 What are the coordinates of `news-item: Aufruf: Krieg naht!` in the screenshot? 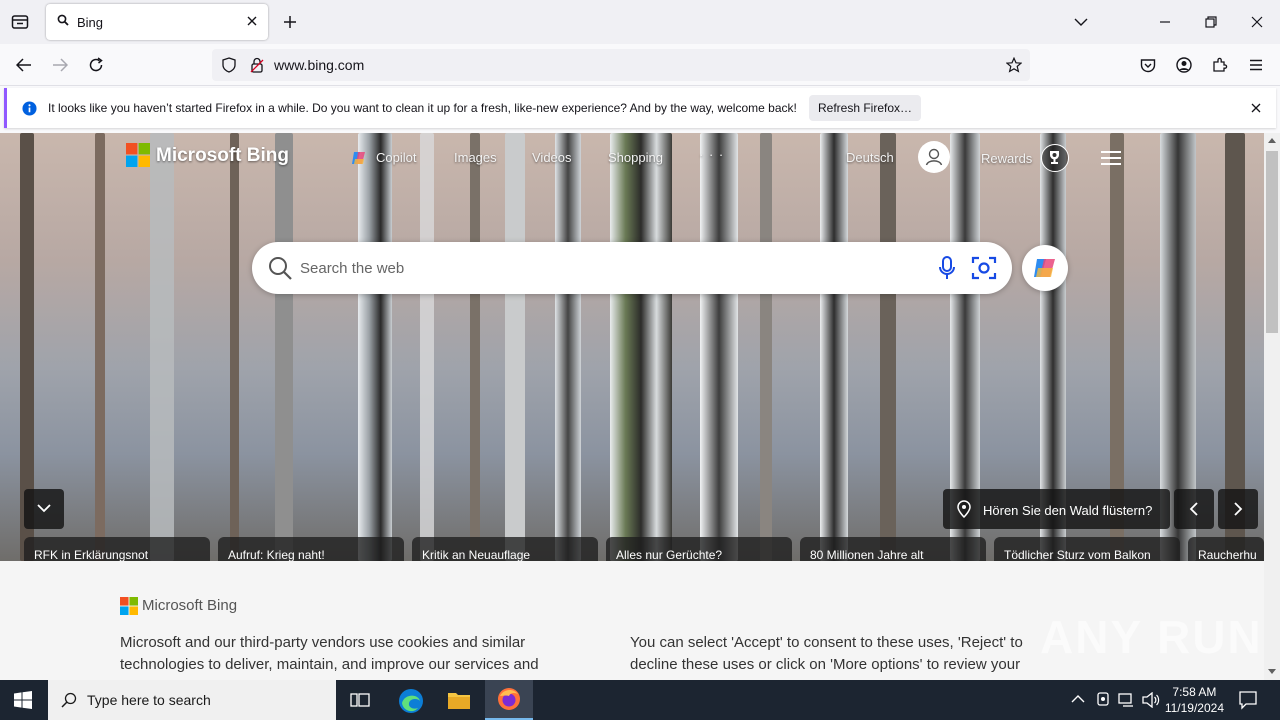 It's located at (311, 549).